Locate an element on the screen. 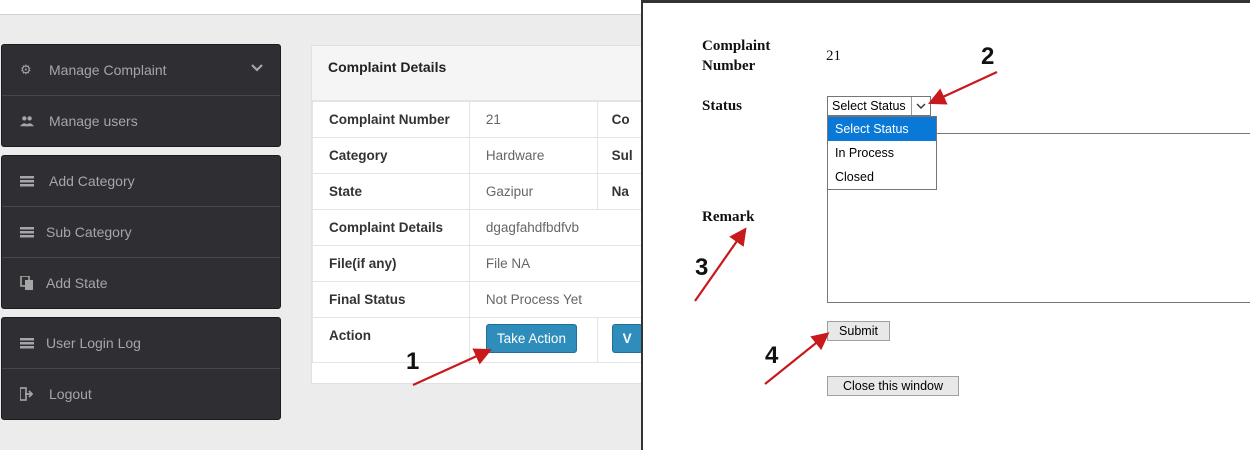 This screenshot has width=1250, height=450. complaint-number-label-line2: Number is located at coordinates (729, 66).